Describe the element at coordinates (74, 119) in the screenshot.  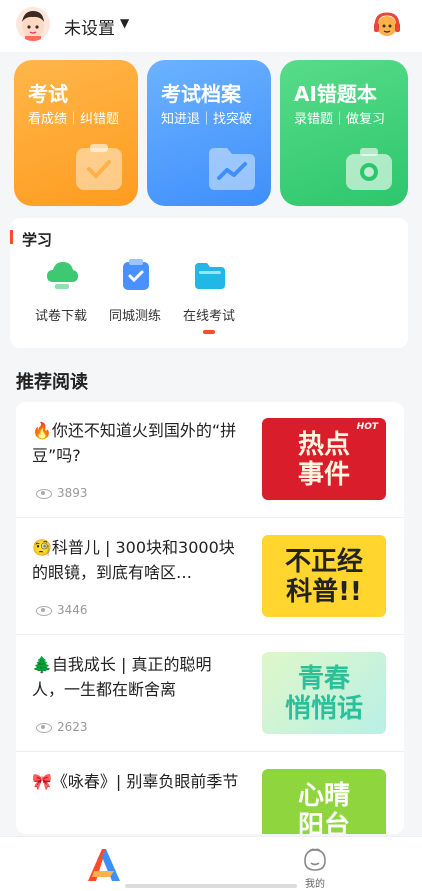
I see `card-subtitle: 看成绩｜纠错题` at that location.